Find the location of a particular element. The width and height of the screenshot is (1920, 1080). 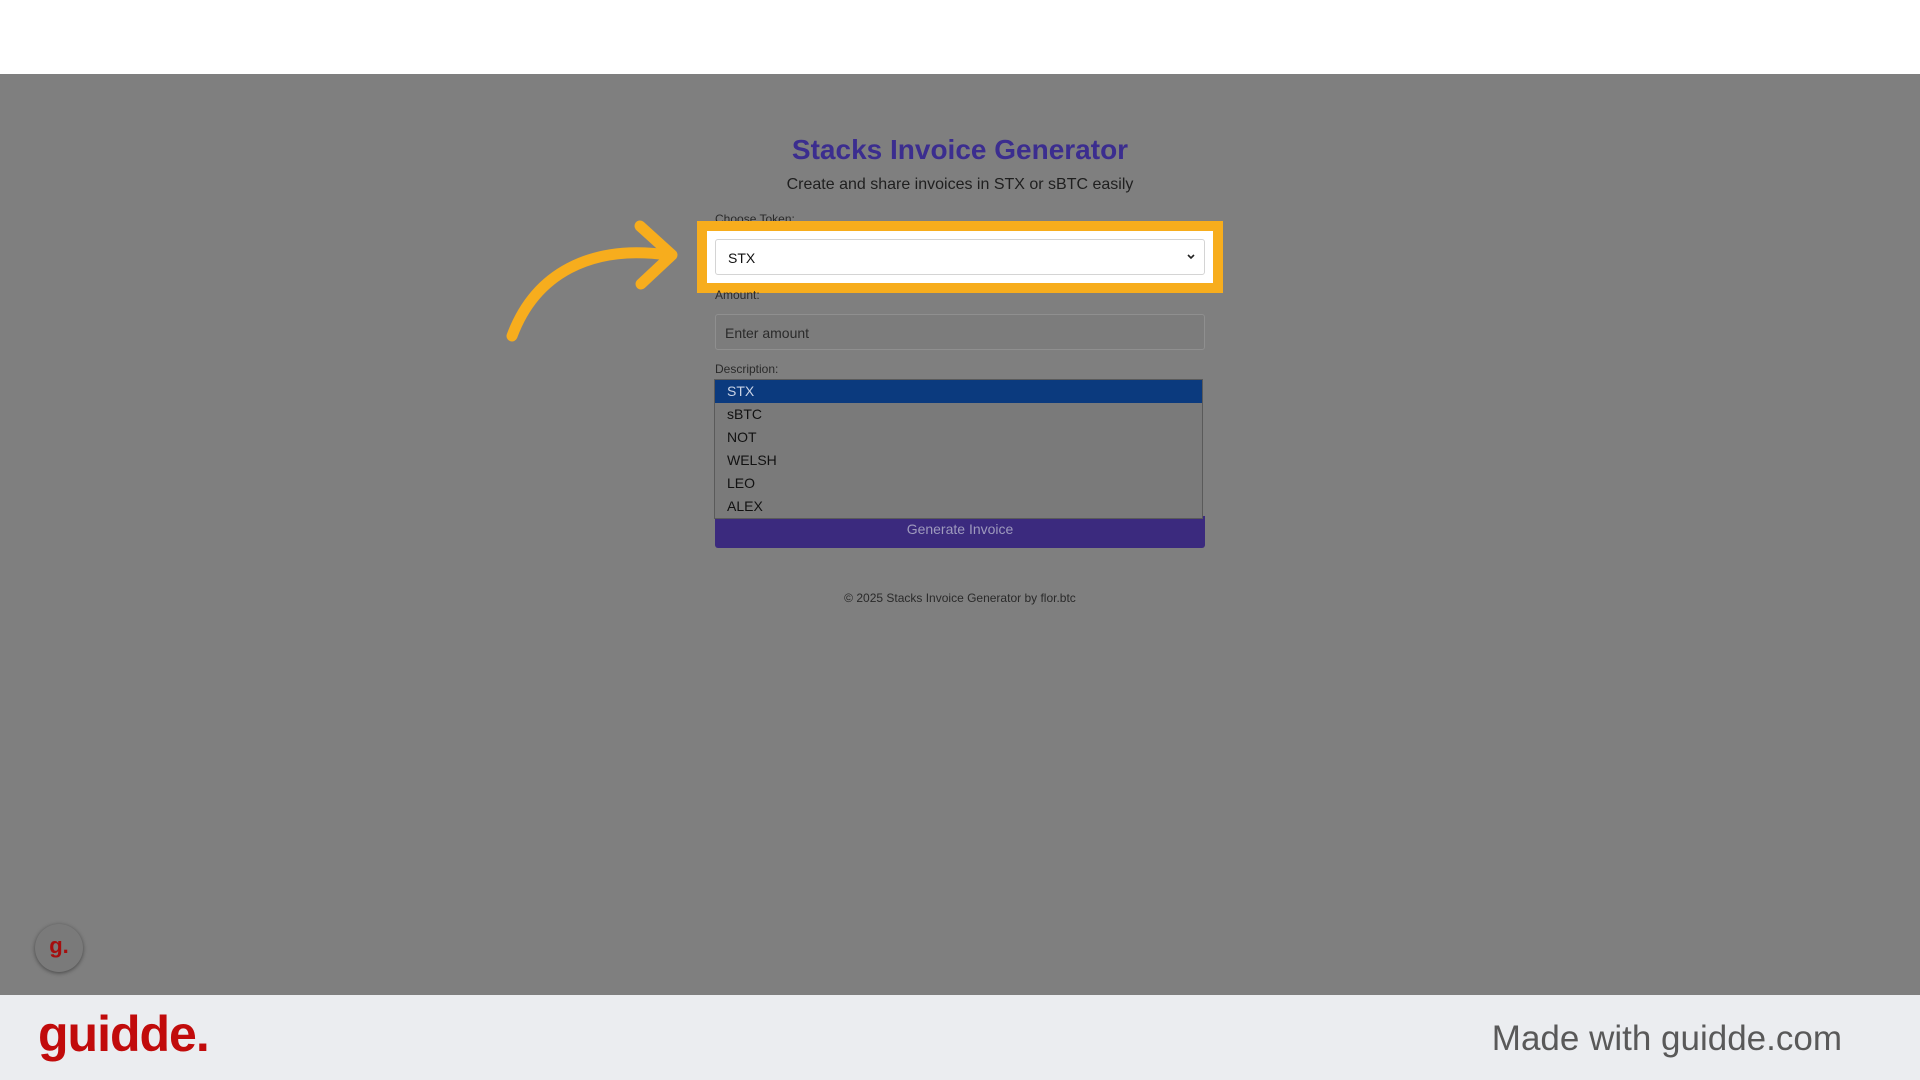

amount-label: Amount: is located at coordinates (737, 295).